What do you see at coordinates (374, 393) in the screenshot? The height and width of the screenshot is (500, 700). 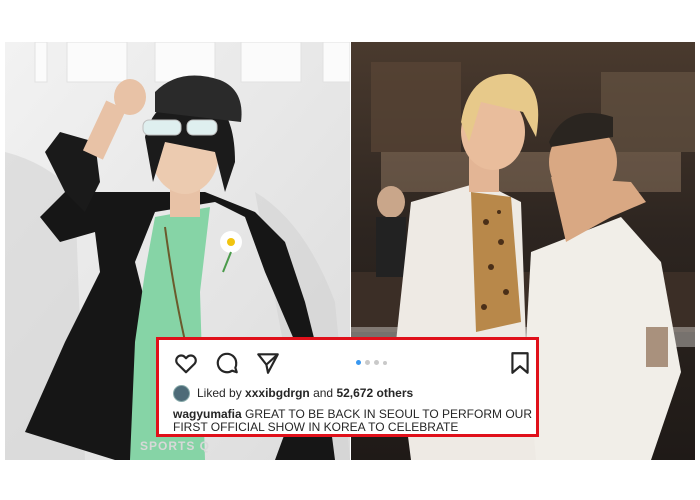 I see `likes-count: 52,672 others` at bounding box center [374, 393].